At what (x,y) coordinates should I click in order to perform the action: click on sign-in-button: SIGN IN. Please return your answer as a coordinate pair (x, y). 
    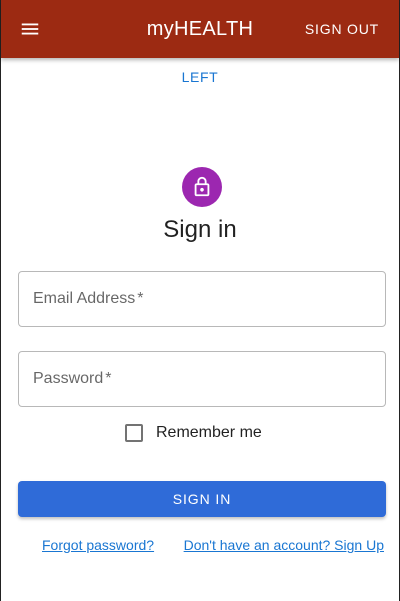
    Looking at the image, I should click on (202, 499).